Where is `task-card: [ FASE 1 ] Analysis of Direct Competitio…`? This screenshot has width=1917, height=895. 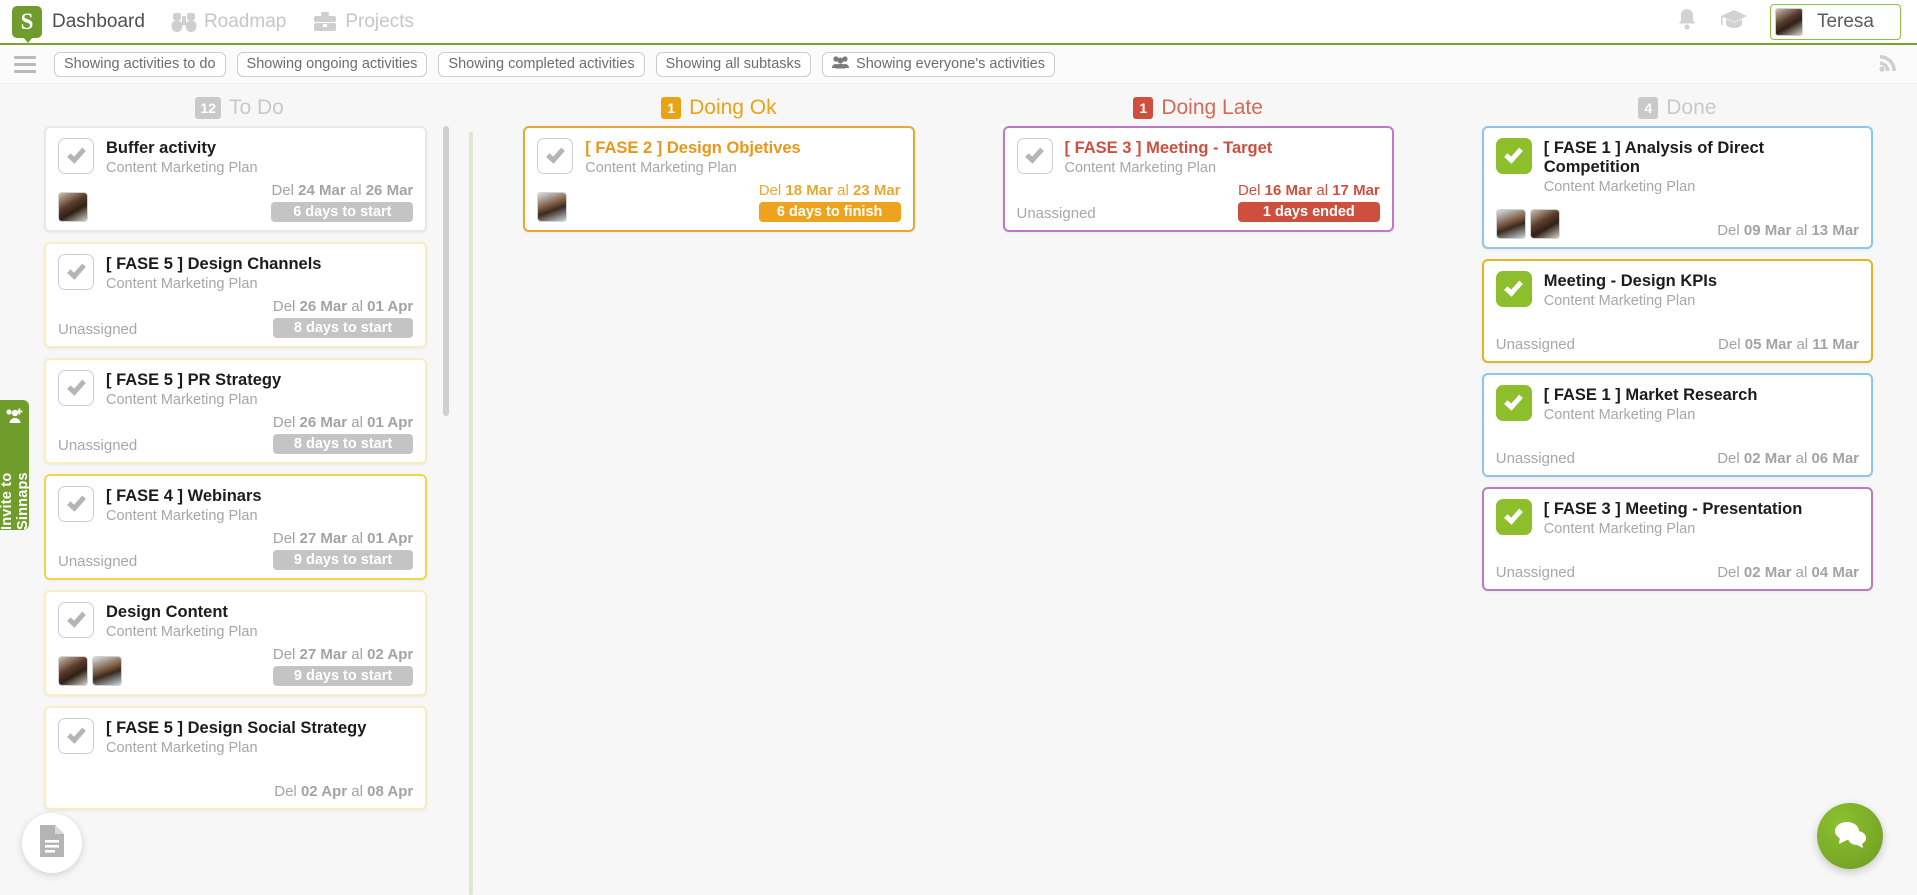 task-card: [ FASE 1 ] Analysis of Direct Competitio… is located at coordinates (1677, 187).